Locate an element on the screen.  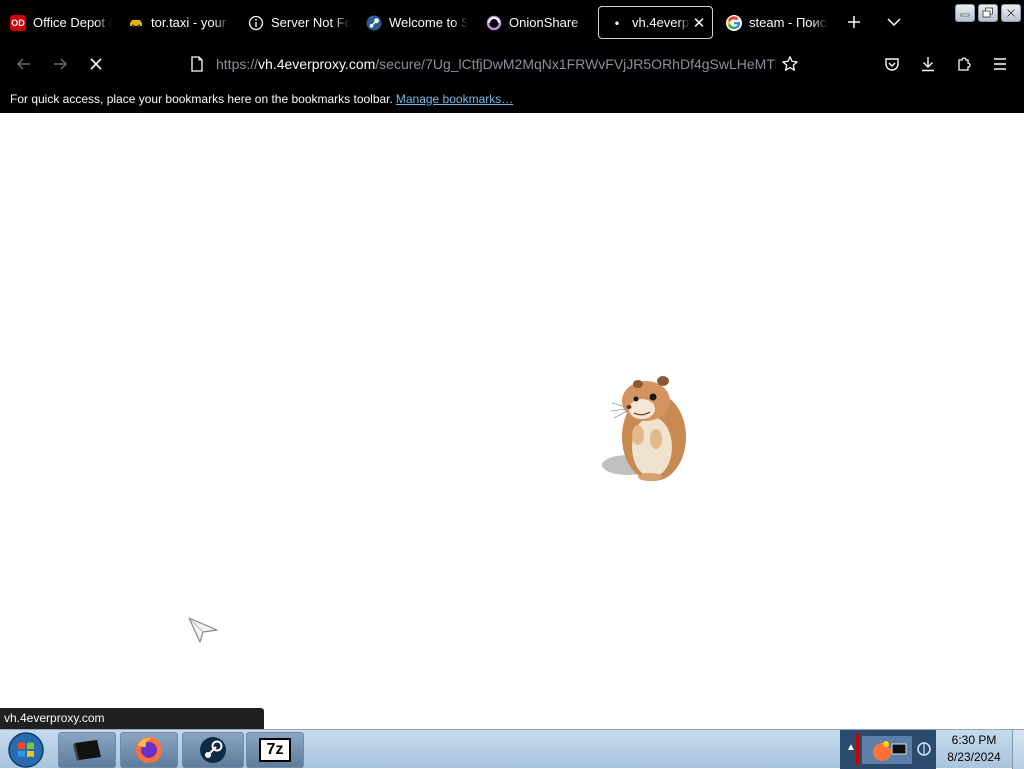
tab-tor-taxi: tor.taxi - your is located at coordinates (174, 22).